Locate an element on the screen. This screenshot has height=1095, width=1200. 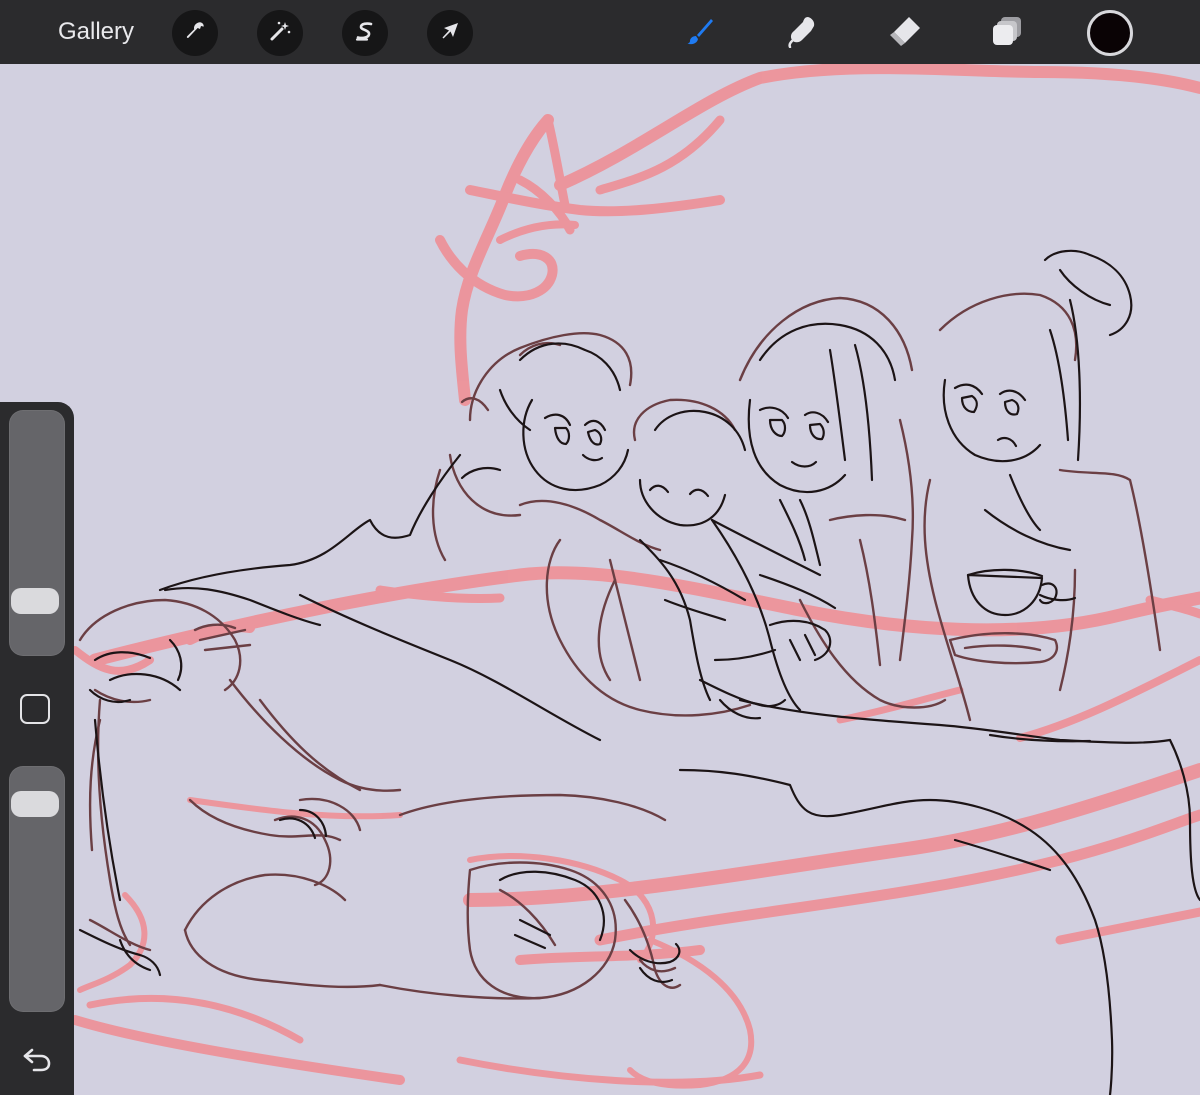
brush-tool-button is located at coordinates (700, 33).